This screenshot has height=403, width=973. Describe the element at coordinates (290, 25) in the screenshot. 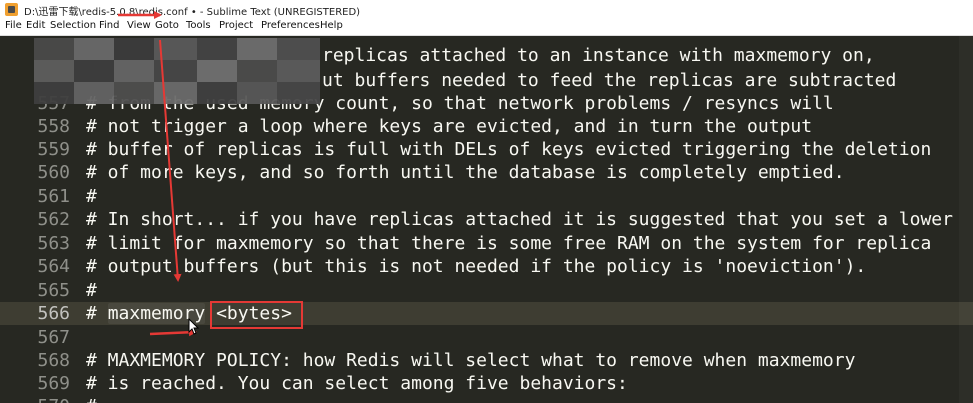

I see `menu-preferences: Preferences` at that location.